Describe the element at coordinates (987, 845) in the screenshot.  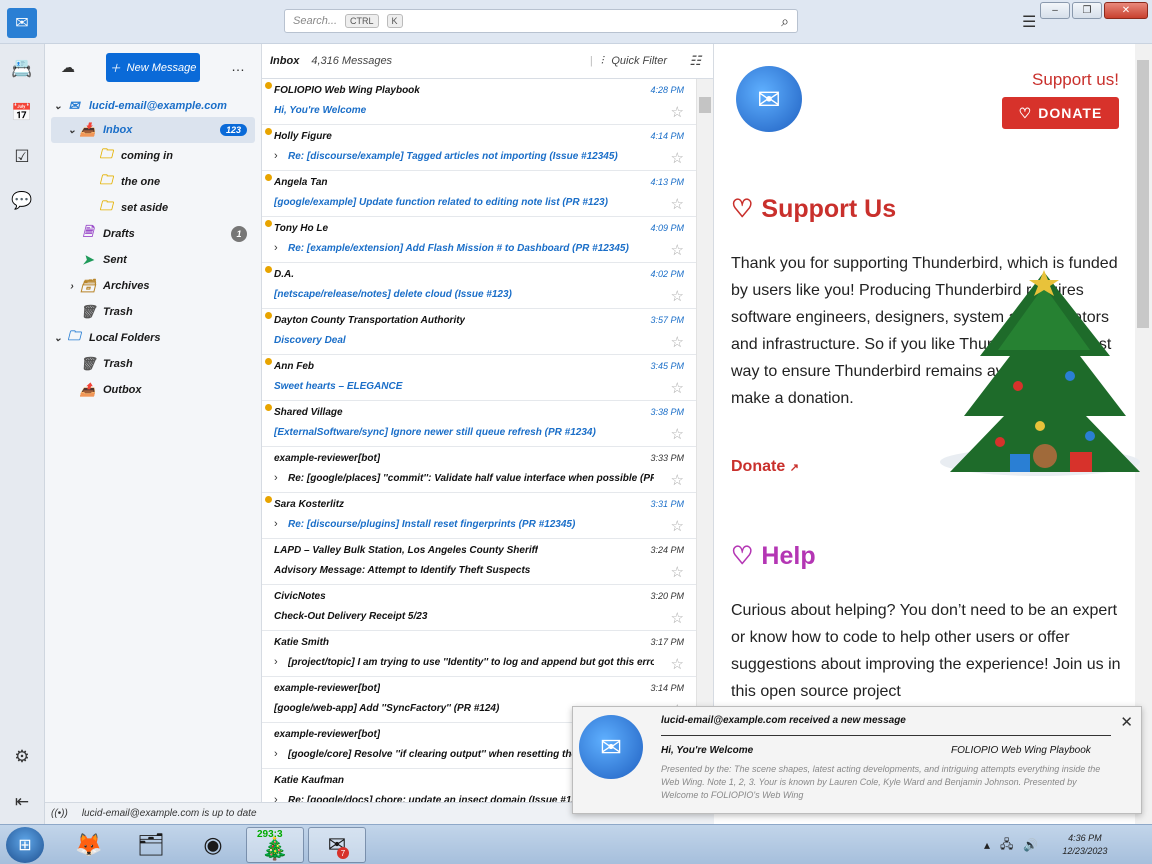
I see `show-hidden-icons-icon: ▴` at that location.